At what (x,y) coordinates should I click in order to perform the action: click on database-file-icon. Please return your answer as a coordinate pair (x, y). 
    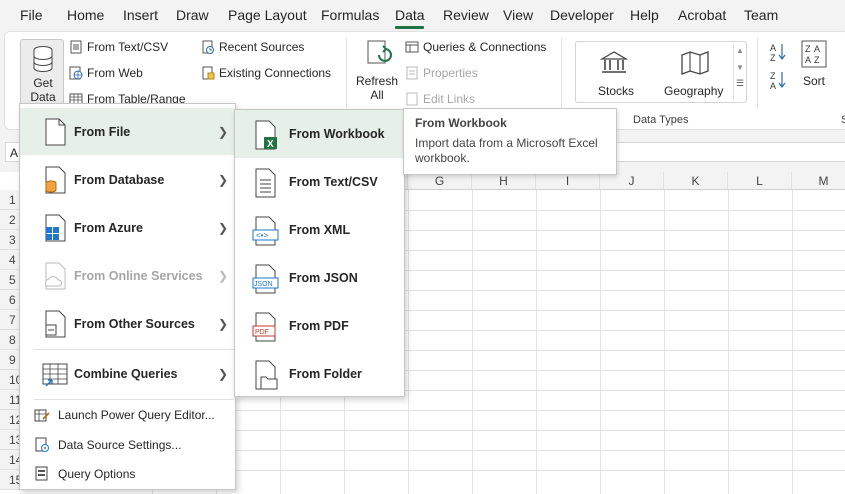
    Looking at the image, I should click on (55, 180).